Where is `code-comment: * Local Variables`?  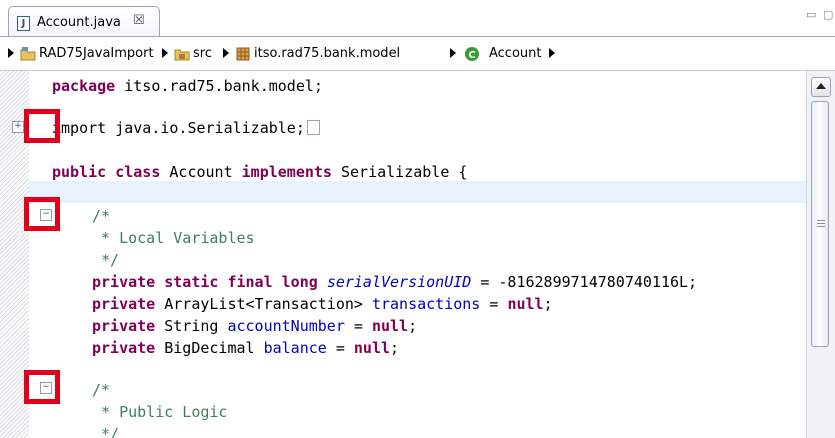 code-comment: * Local Variables is located at coordinates (173, 238).